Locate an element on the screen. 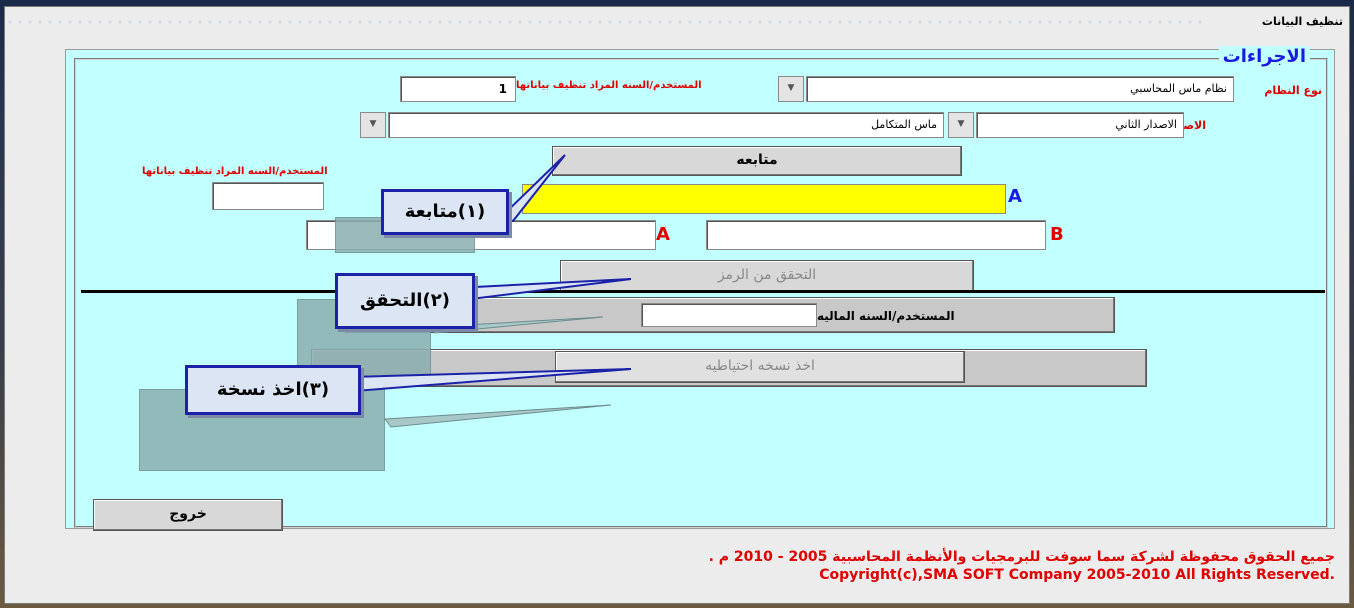 This screenshot has width=1354, height=608. step1-callout: (١)متابعة is located at coordinates (445, 212).